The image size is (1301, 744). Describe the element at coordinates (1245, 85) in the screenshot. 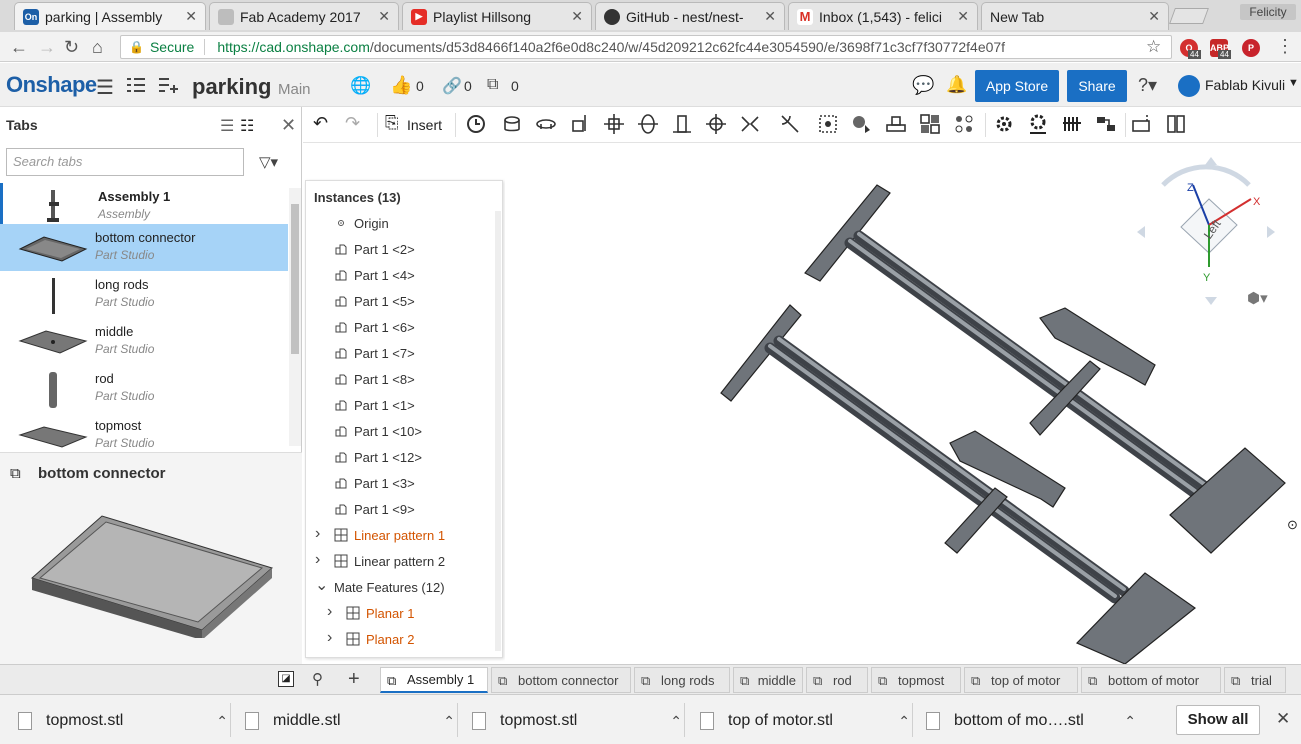

I see `user-name: Fablab Kivuli` at that location.